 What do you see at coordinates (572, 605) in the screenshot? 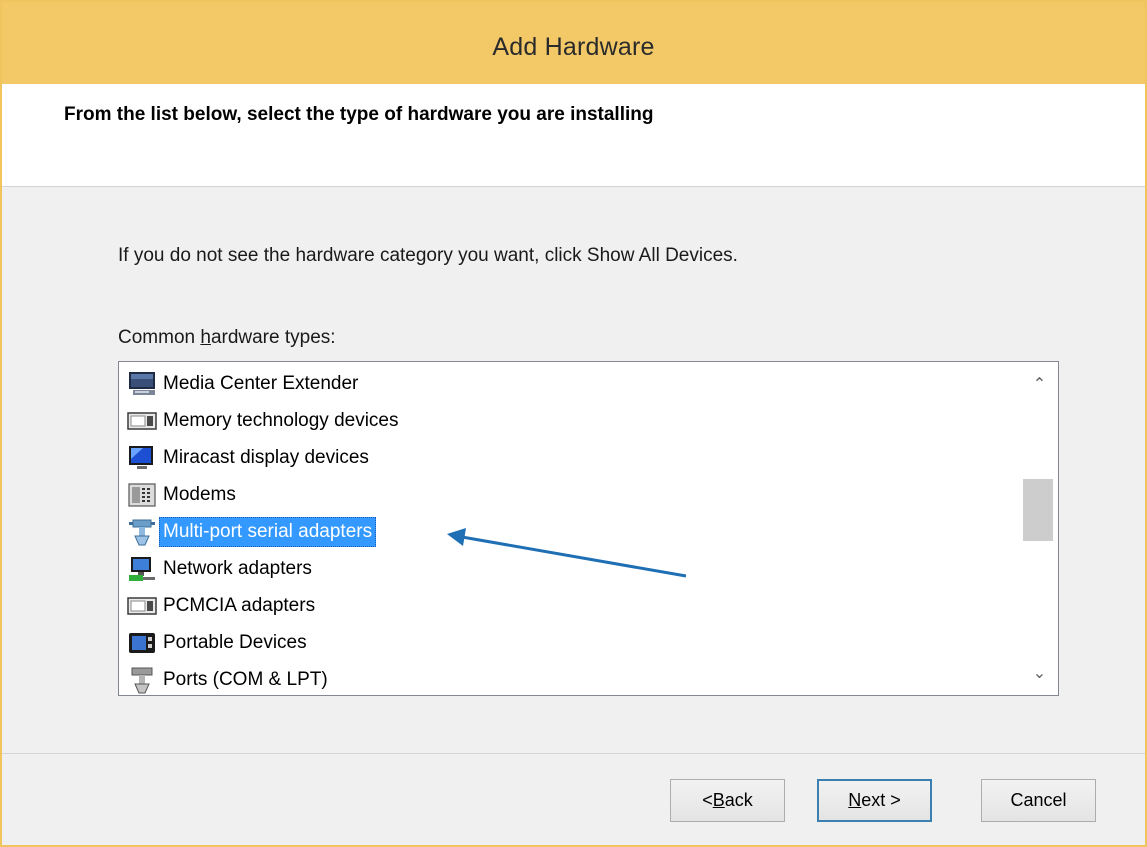
I see `list-item: PCMCIA adapters` at bounding box center [572, 605].